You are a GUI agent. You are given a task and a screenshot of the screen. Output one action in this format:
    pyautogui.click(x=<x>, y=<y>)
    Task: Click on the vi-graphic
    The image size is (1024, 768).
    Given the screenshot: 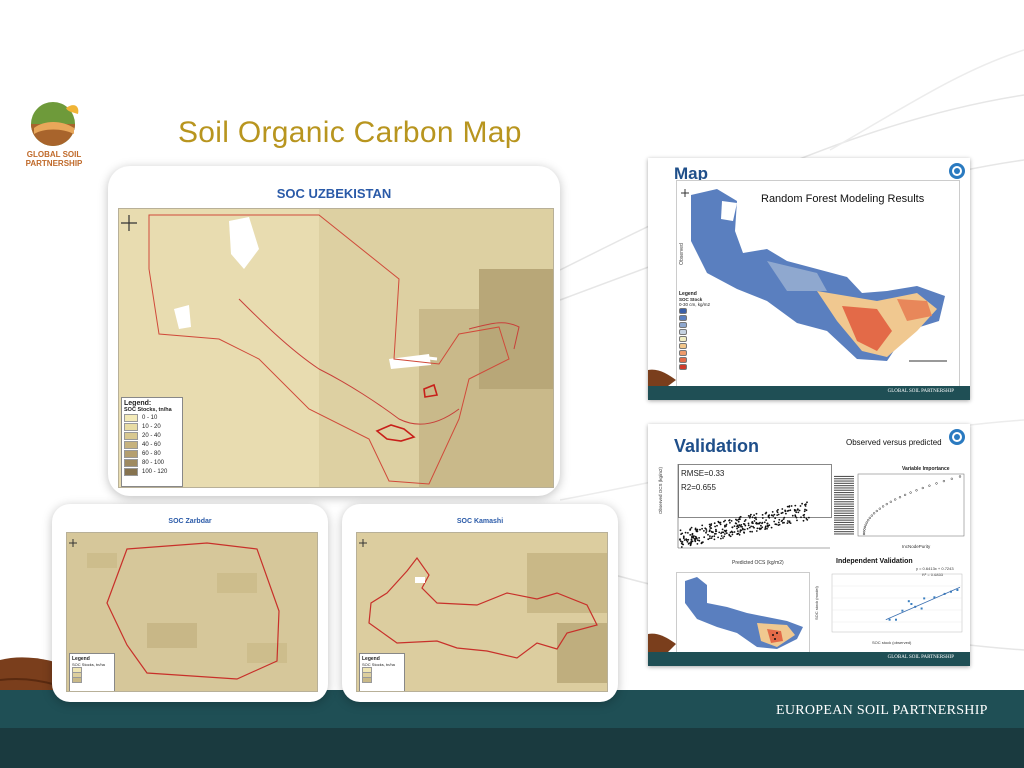 What is the action you would take?
    pyautogui.click(x=899, y=505)
    